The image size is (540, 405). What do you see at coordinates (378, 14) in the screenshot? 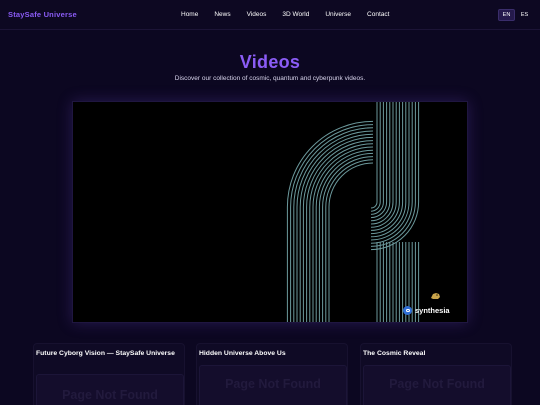
I see `nav-contact: Contact` at bounding box center [378, 14].